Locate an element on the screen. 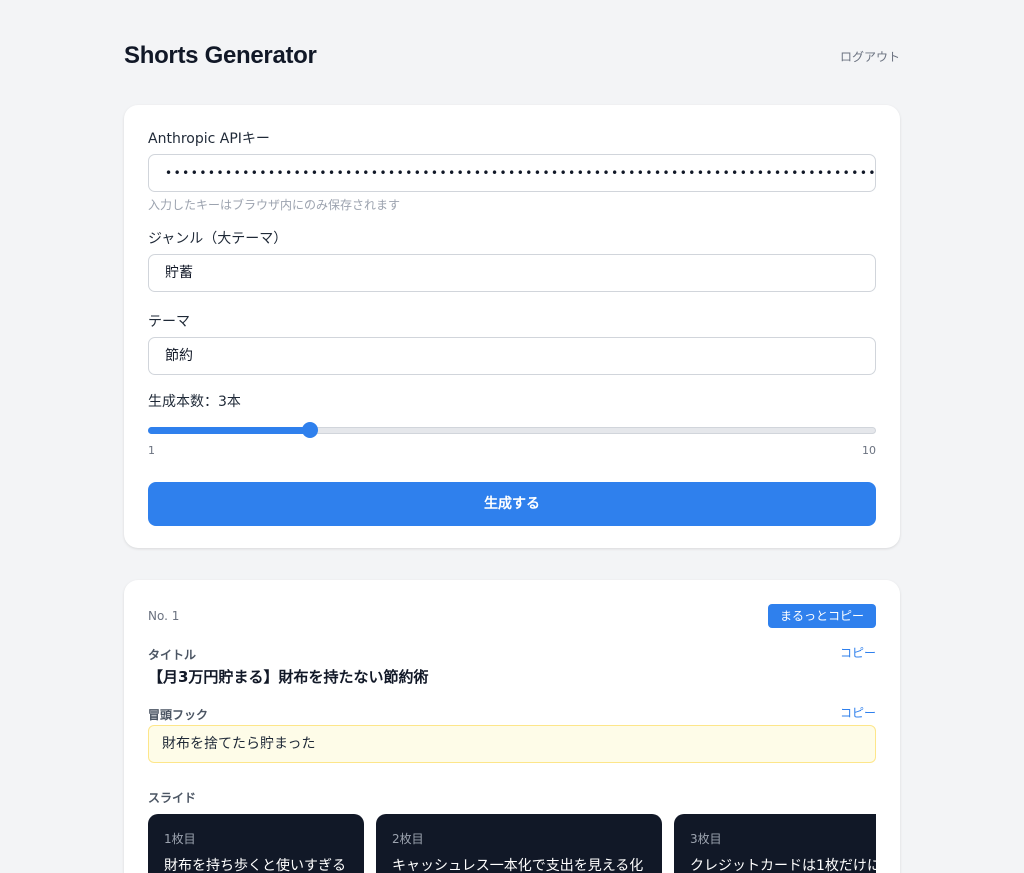 This screenshot has width=1024, height=873. slide-text: クレジットカードは1枚だけに is located at coordinates (783, 865).